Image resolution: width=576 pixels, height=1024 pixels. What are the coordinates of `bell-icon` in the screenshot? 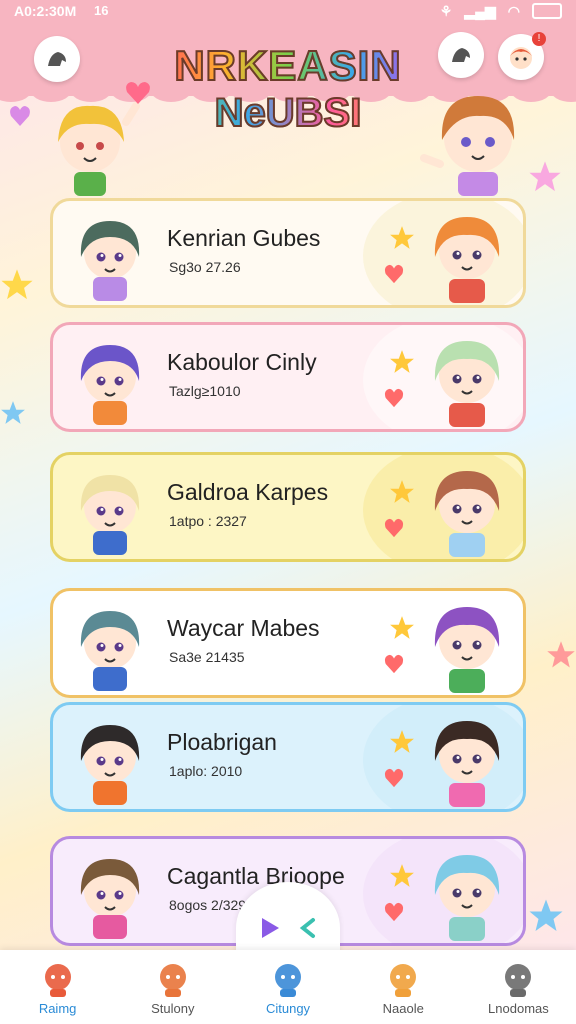 It's located at (57, 980).